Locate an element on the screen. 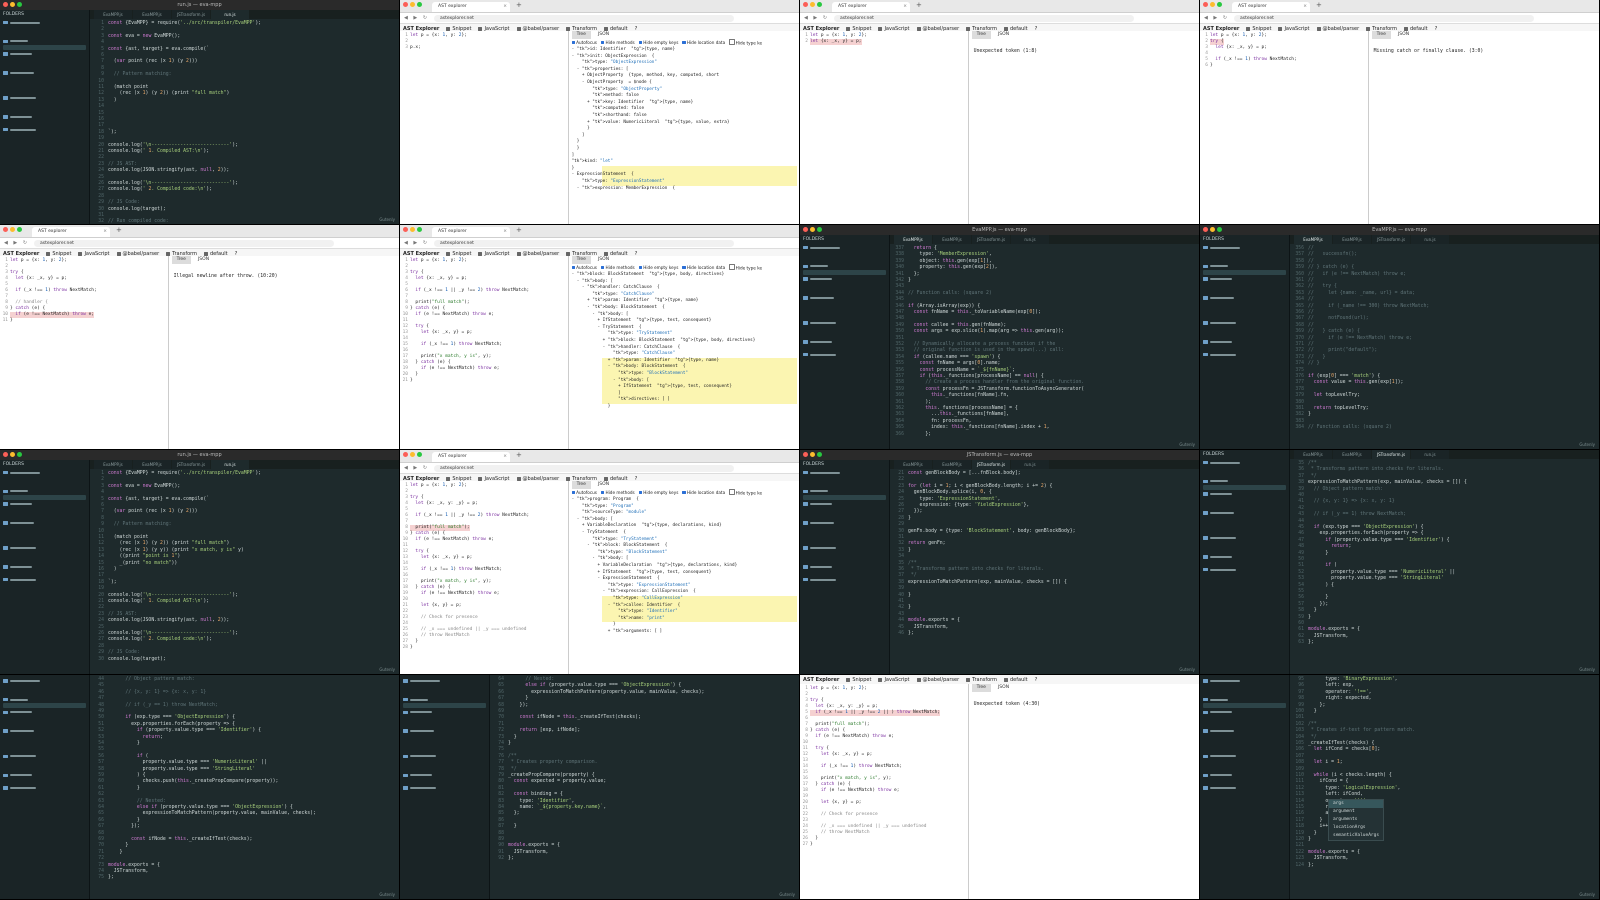  tree-node: "tk">type: "ObjectExpression" is located at coordinates (614, 63).